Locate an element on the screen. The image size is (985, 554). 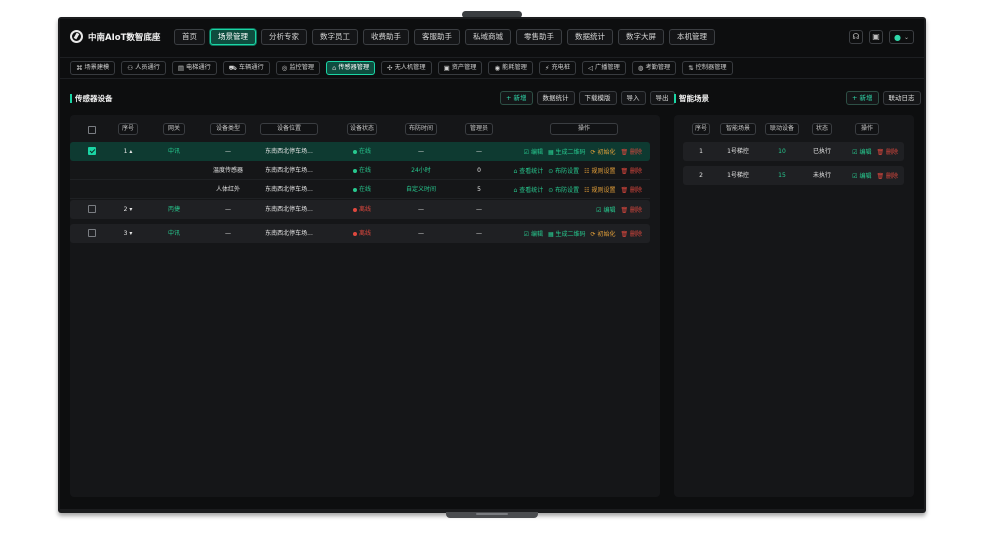
import-button: 导入 is located at coordinates (633, 98).